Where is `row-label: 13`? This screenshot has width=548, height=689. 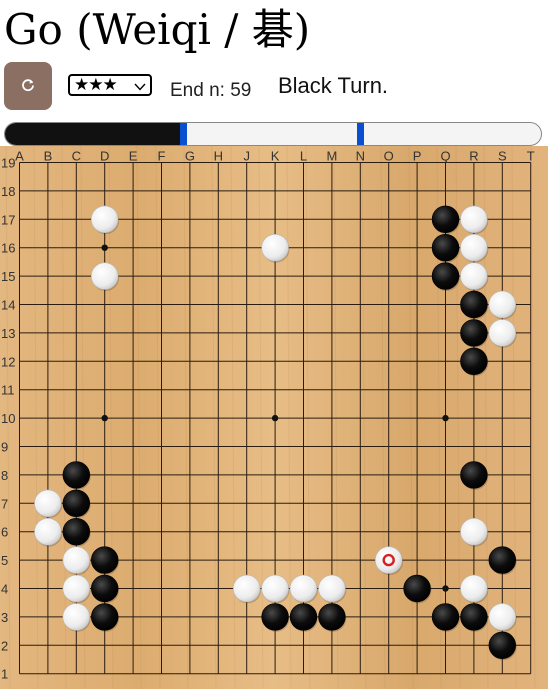
row-label: 13 is located at coordinates (8, 333).